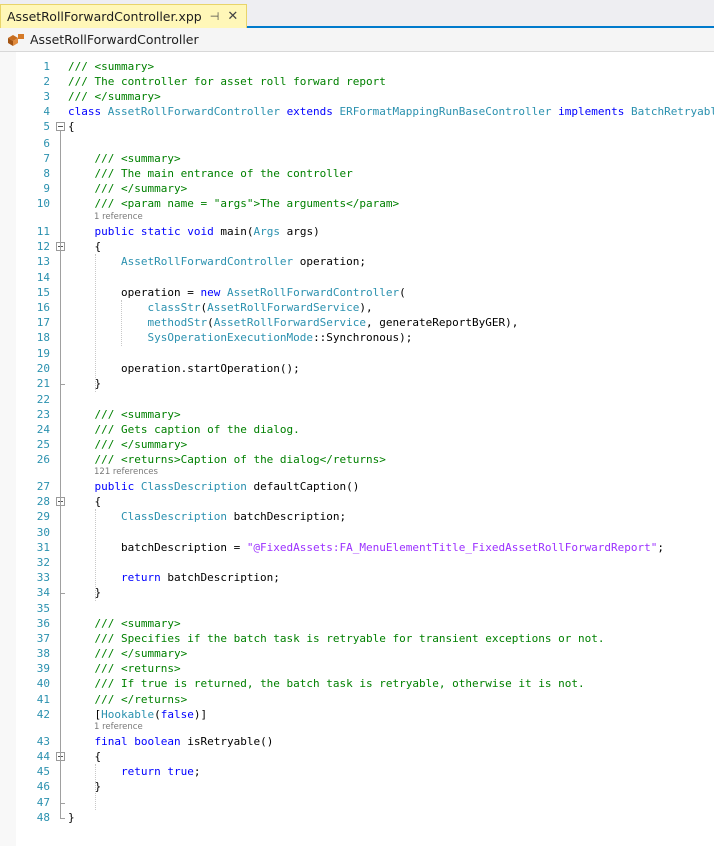 The width and height of the screenshot is (714, 846). I want to click on code-line: 30, so click(357, 532).